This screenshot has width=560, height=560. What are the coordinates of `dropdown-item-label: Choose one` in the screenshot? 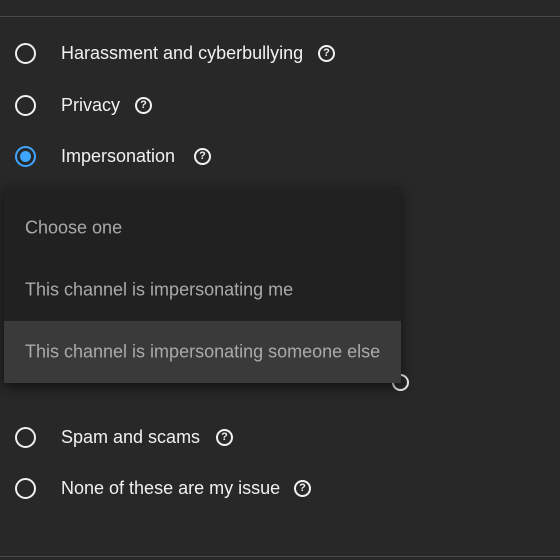 It's located at (74, 227).